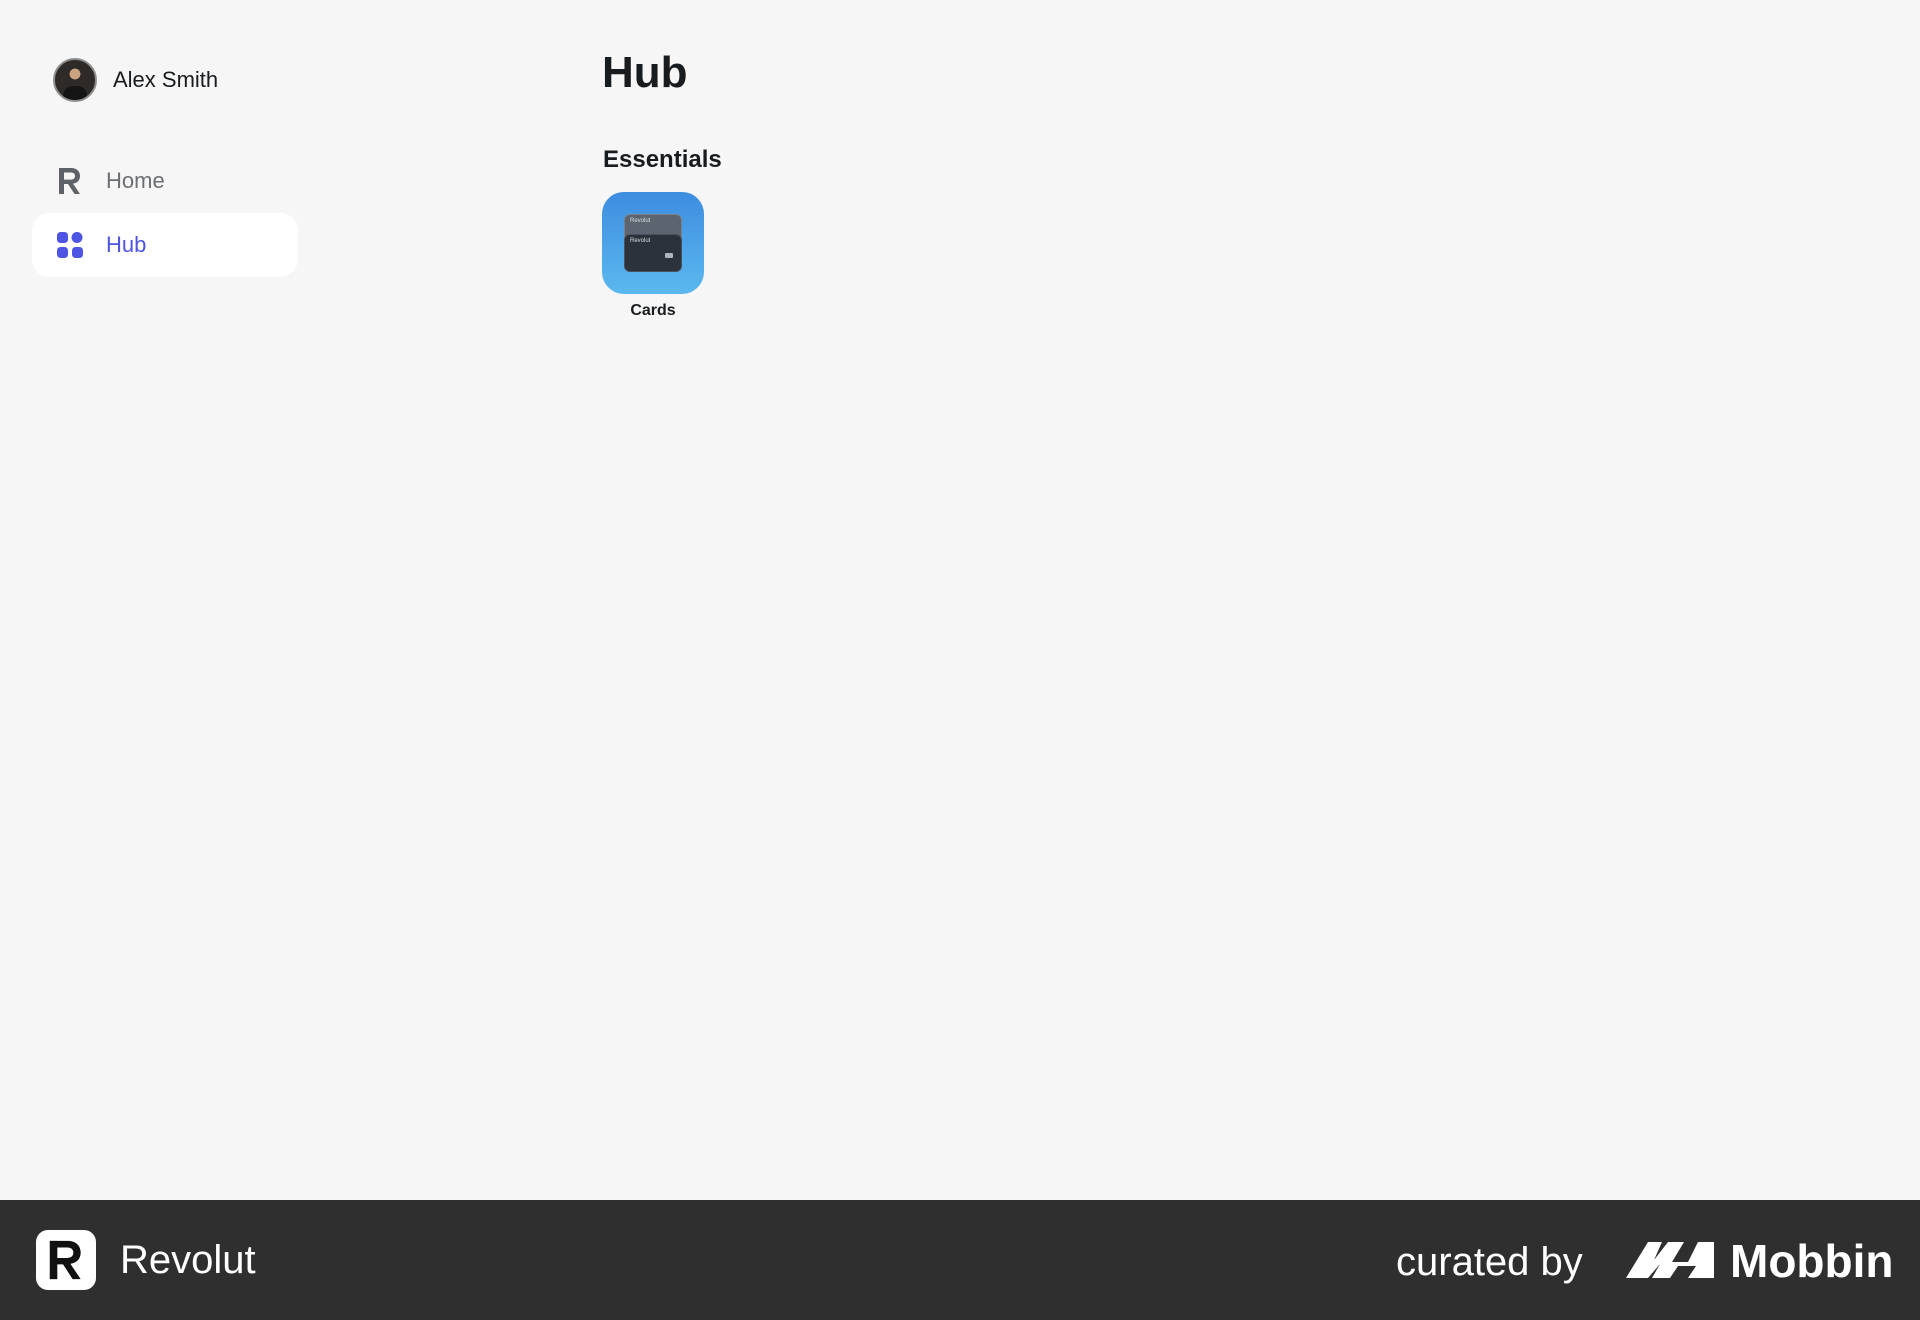 Image resolution: width=1920 pixels, height=1320 pixels. I want to click on curator-name: Mobbin, so click(1812, 1261).